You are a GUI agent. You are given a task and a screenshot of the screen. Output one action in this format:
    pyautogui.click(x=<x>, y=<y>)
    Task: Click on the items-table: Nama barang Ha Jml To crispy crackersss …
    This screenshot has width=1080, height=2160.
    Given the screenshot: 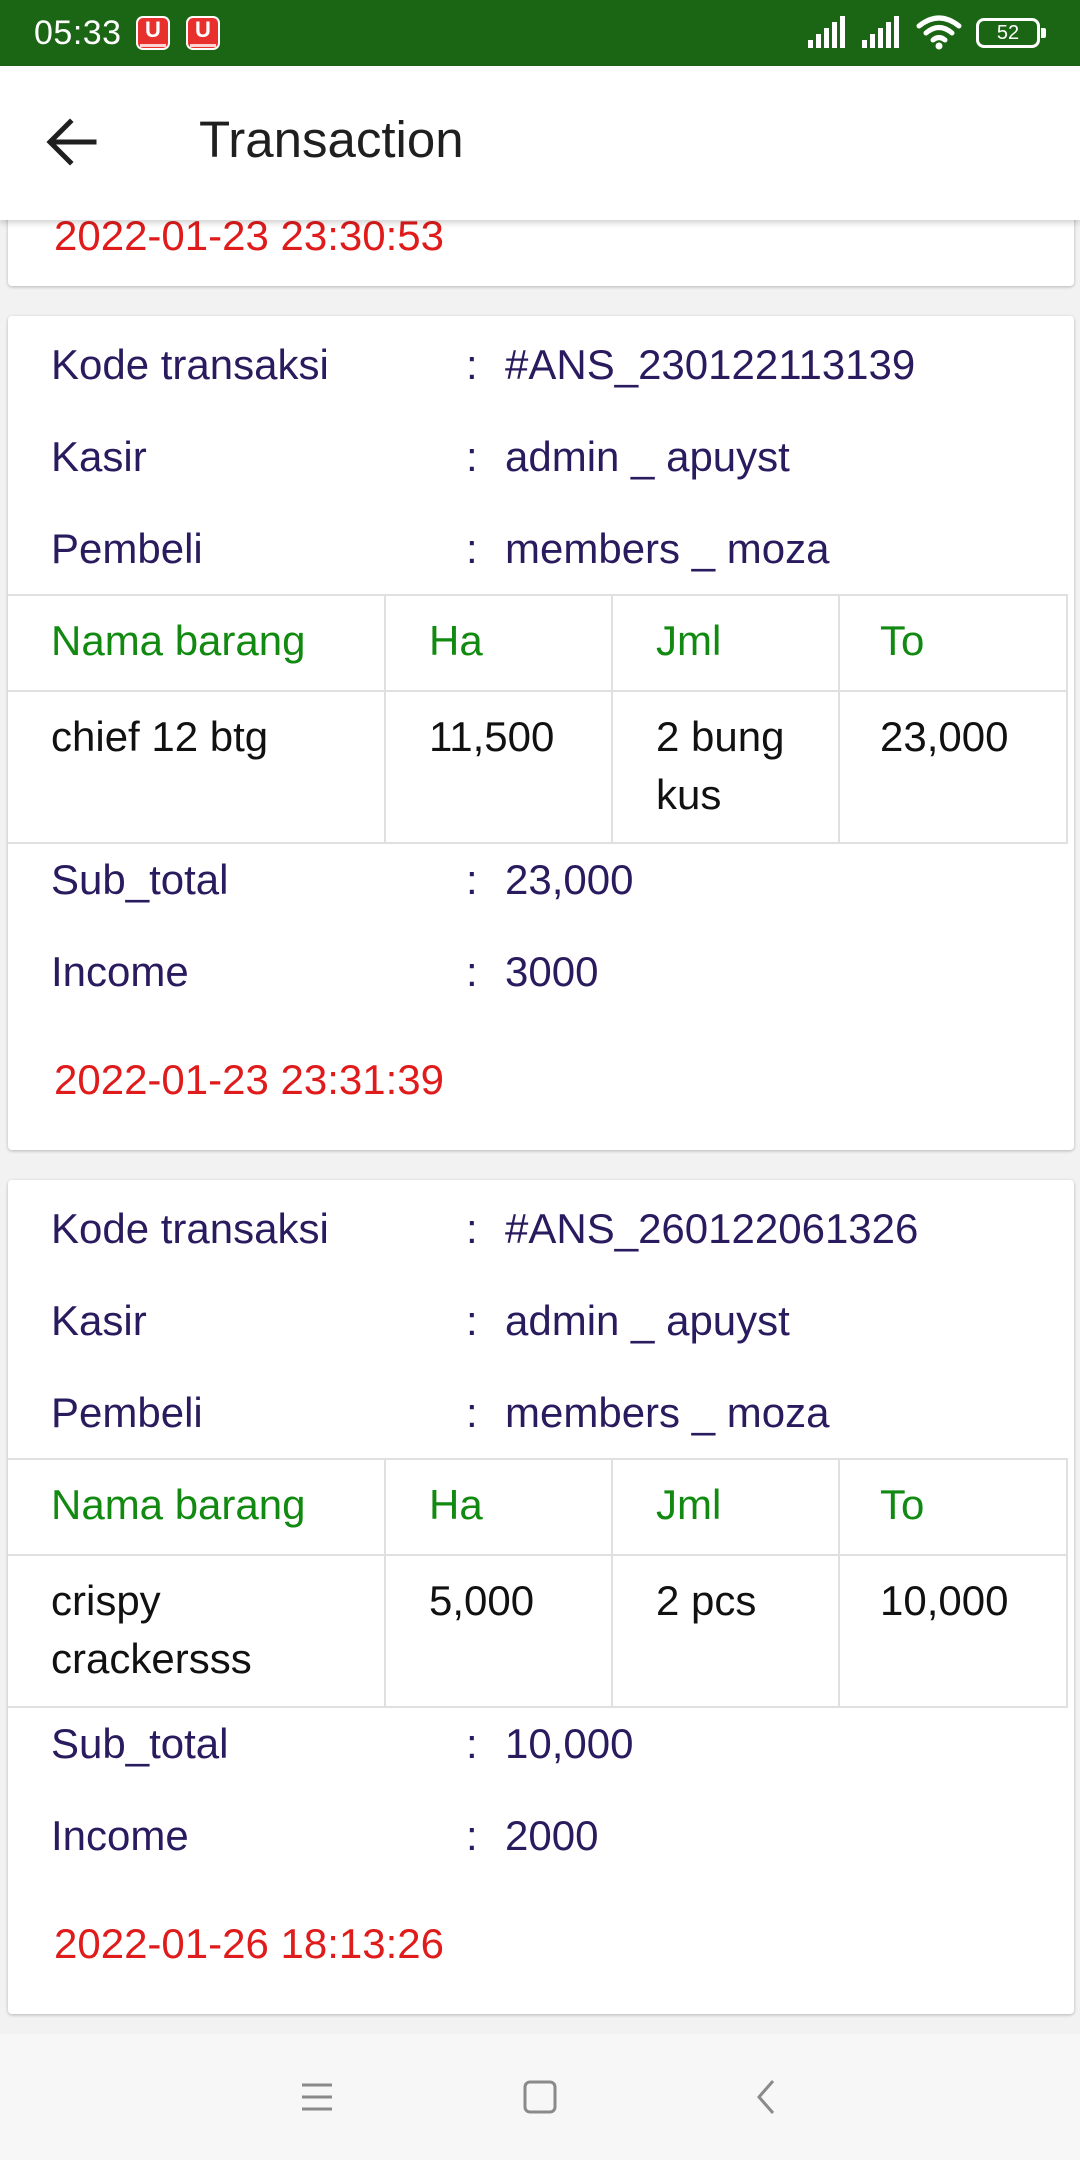 What is the action you would take?
    pyautogui.click(x=538, y=1583)
    